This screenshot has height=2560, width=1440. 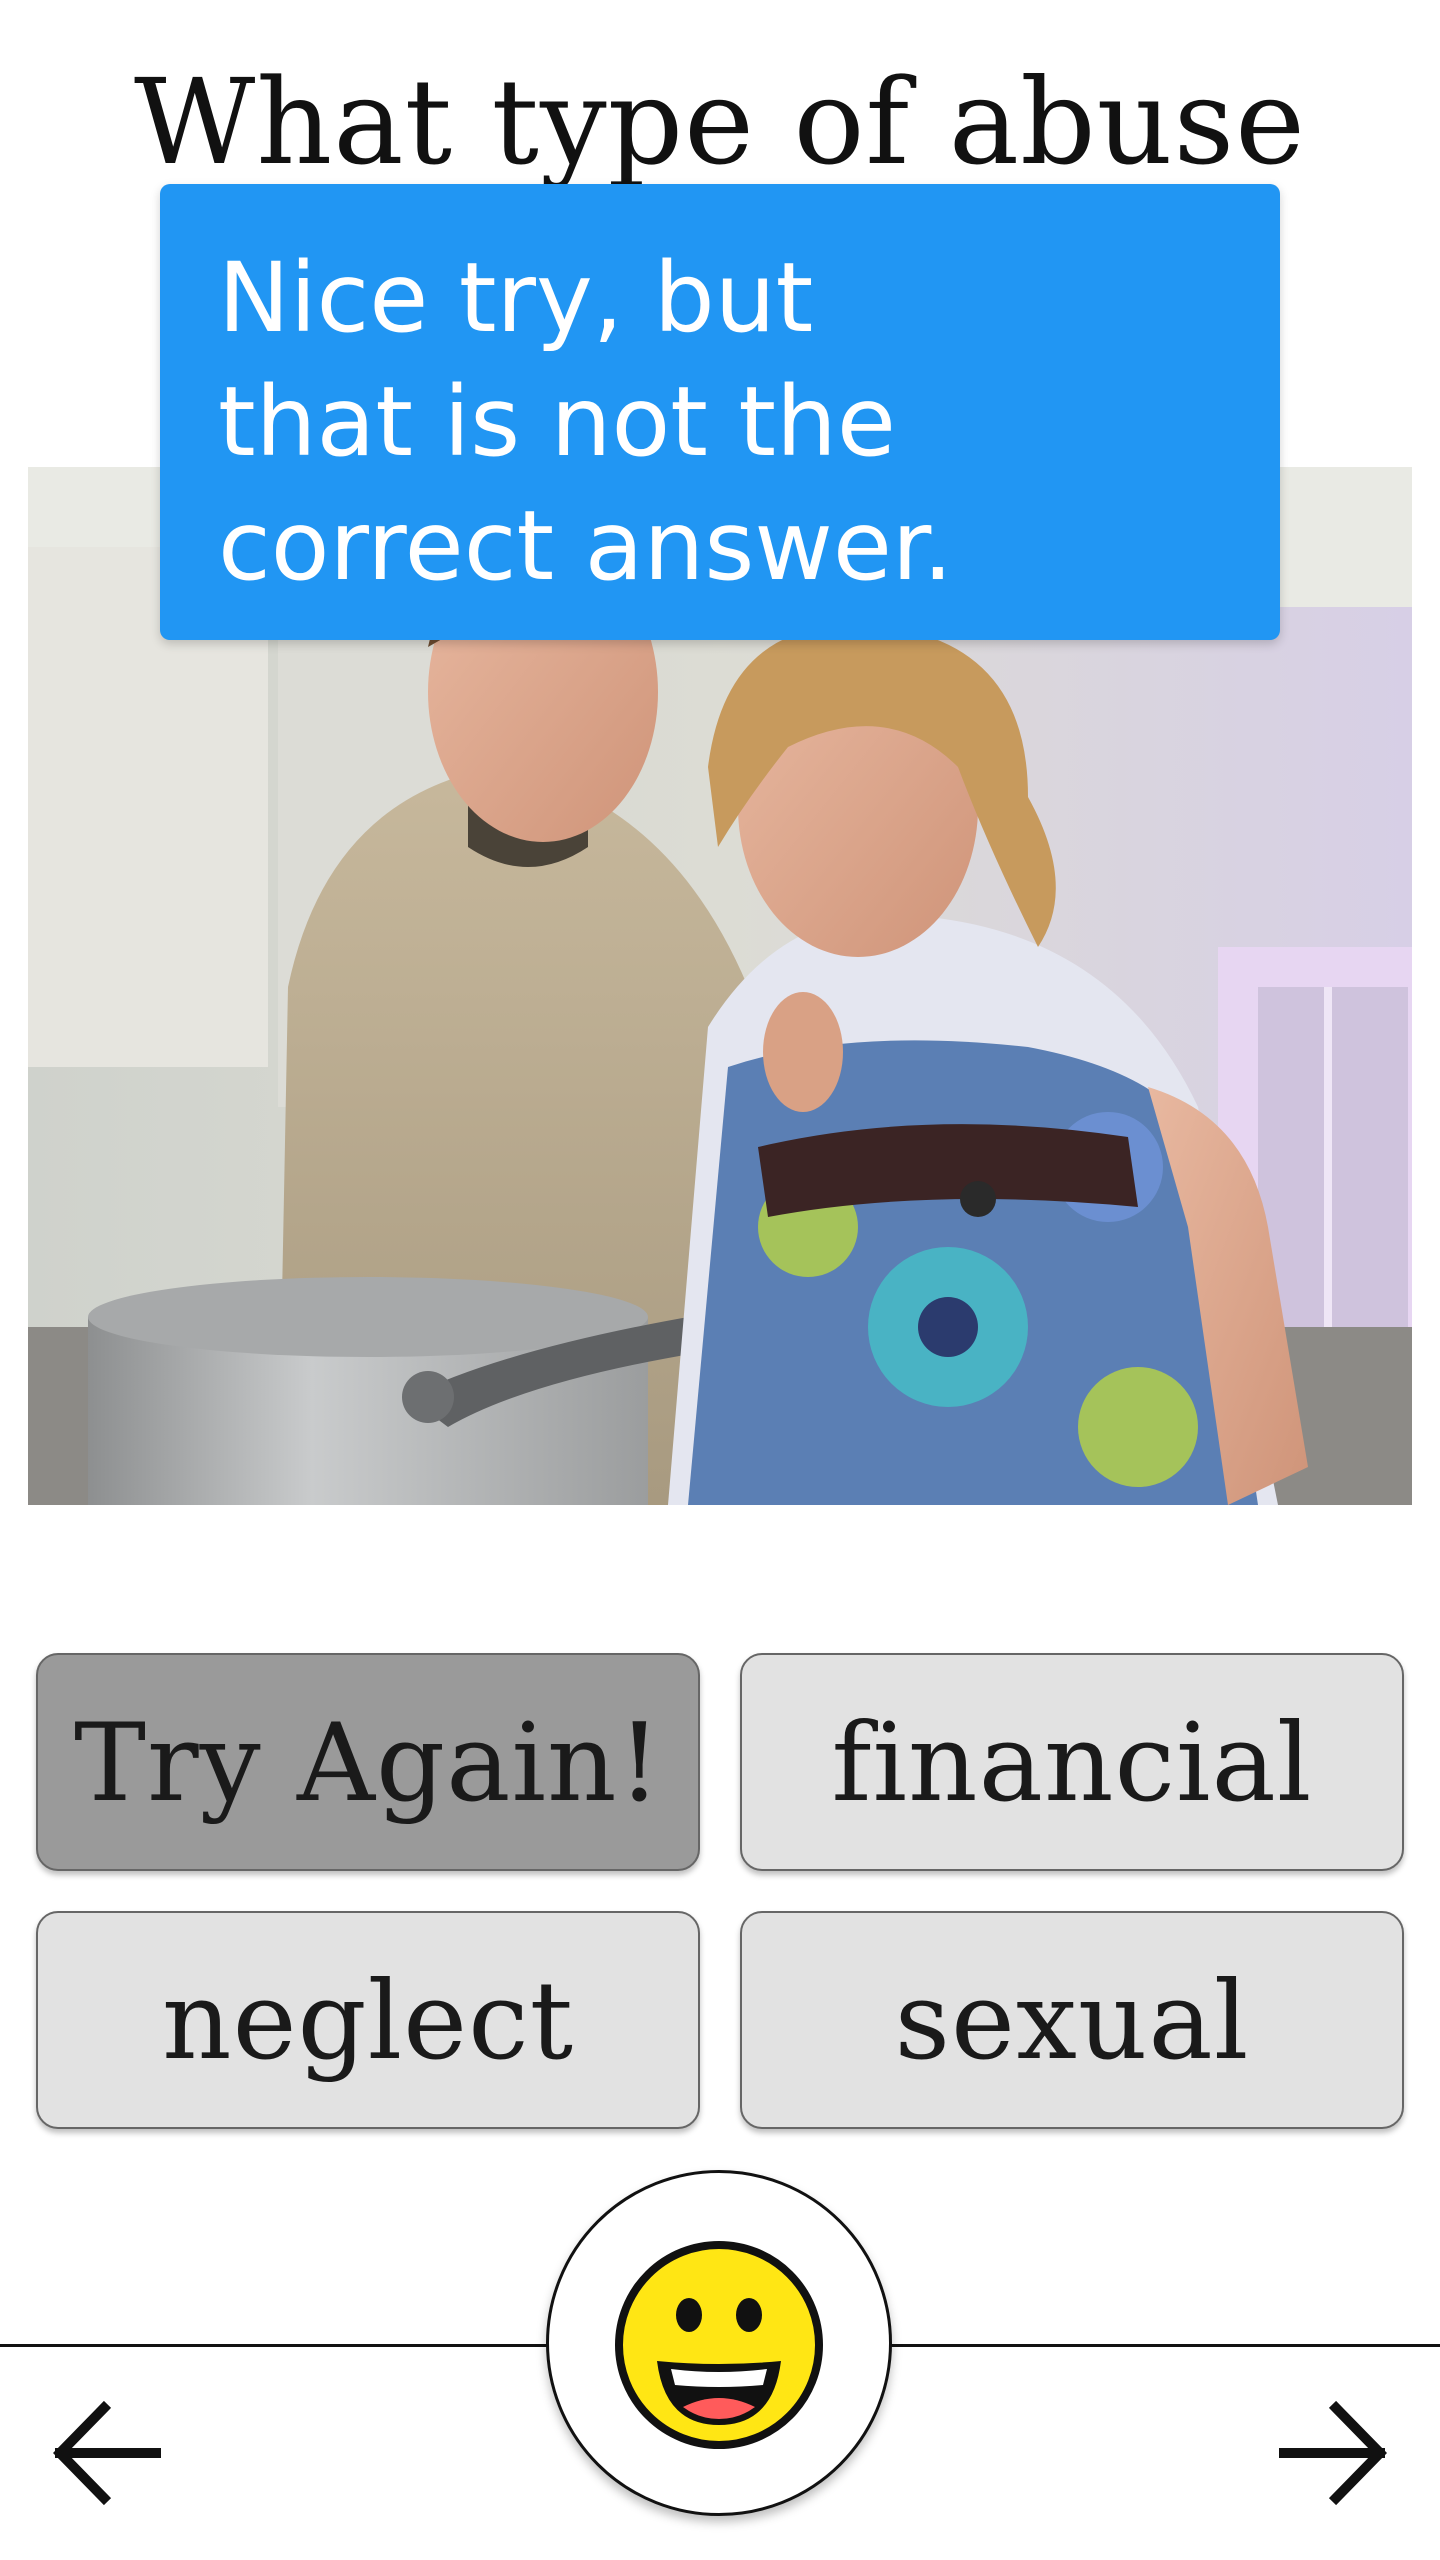 I want to click on question-title: What type of abuse, so click(x=719, y=122).